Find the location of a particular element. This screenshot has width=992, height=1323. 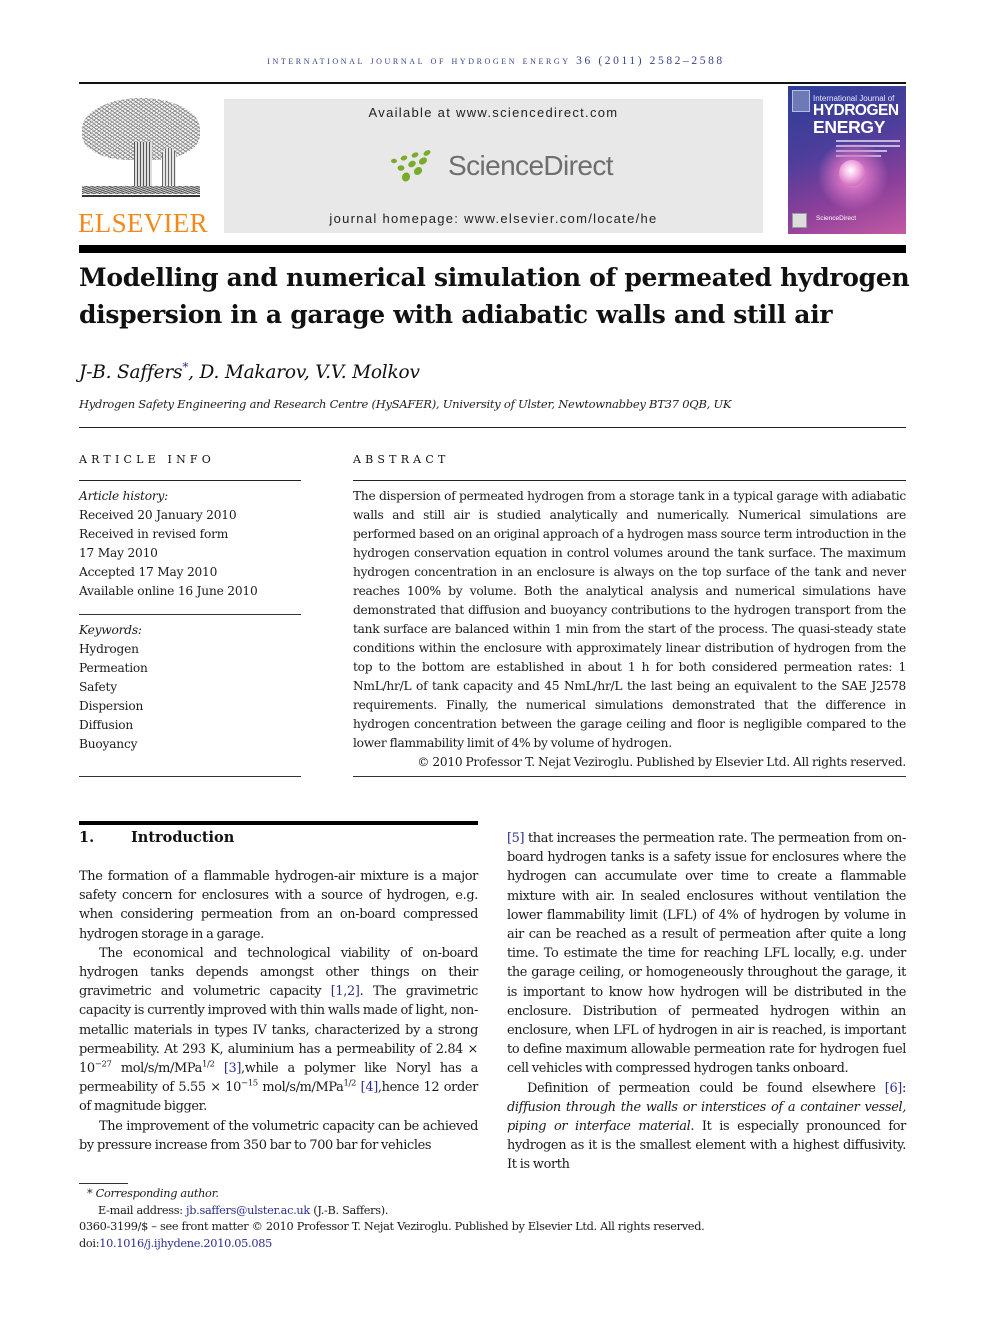

citation-link: [3] is located at coordinates (233, 1068).